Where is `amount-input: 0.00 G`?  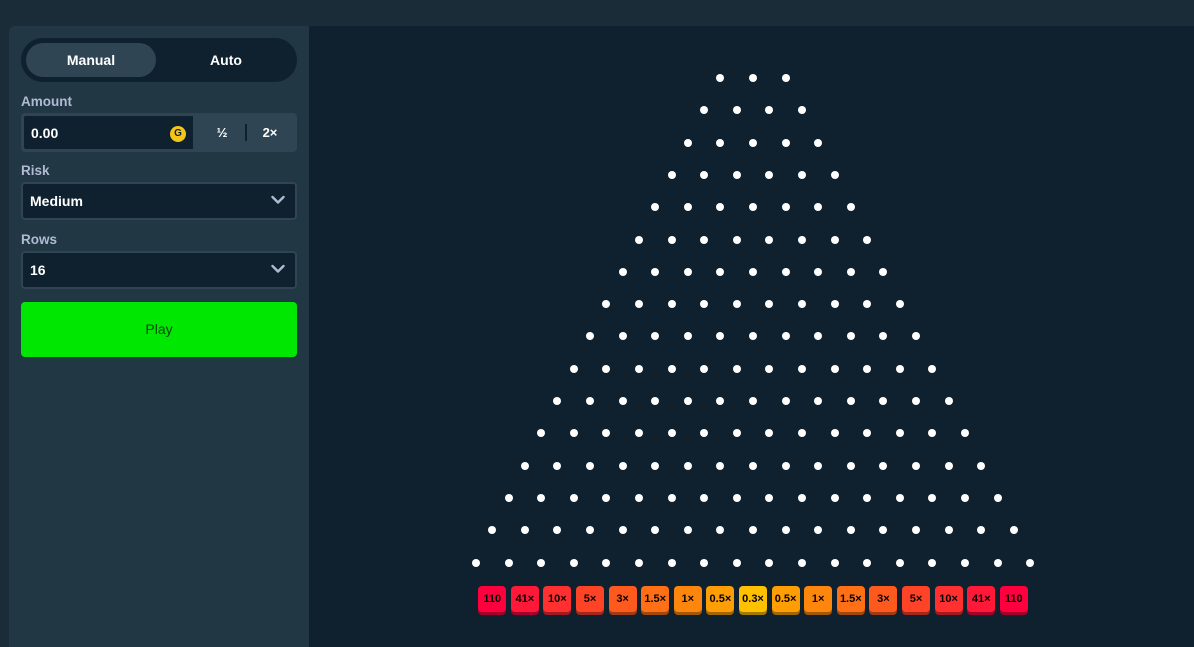
amount-input: 0.00 G is located at coordinates (108, 132).